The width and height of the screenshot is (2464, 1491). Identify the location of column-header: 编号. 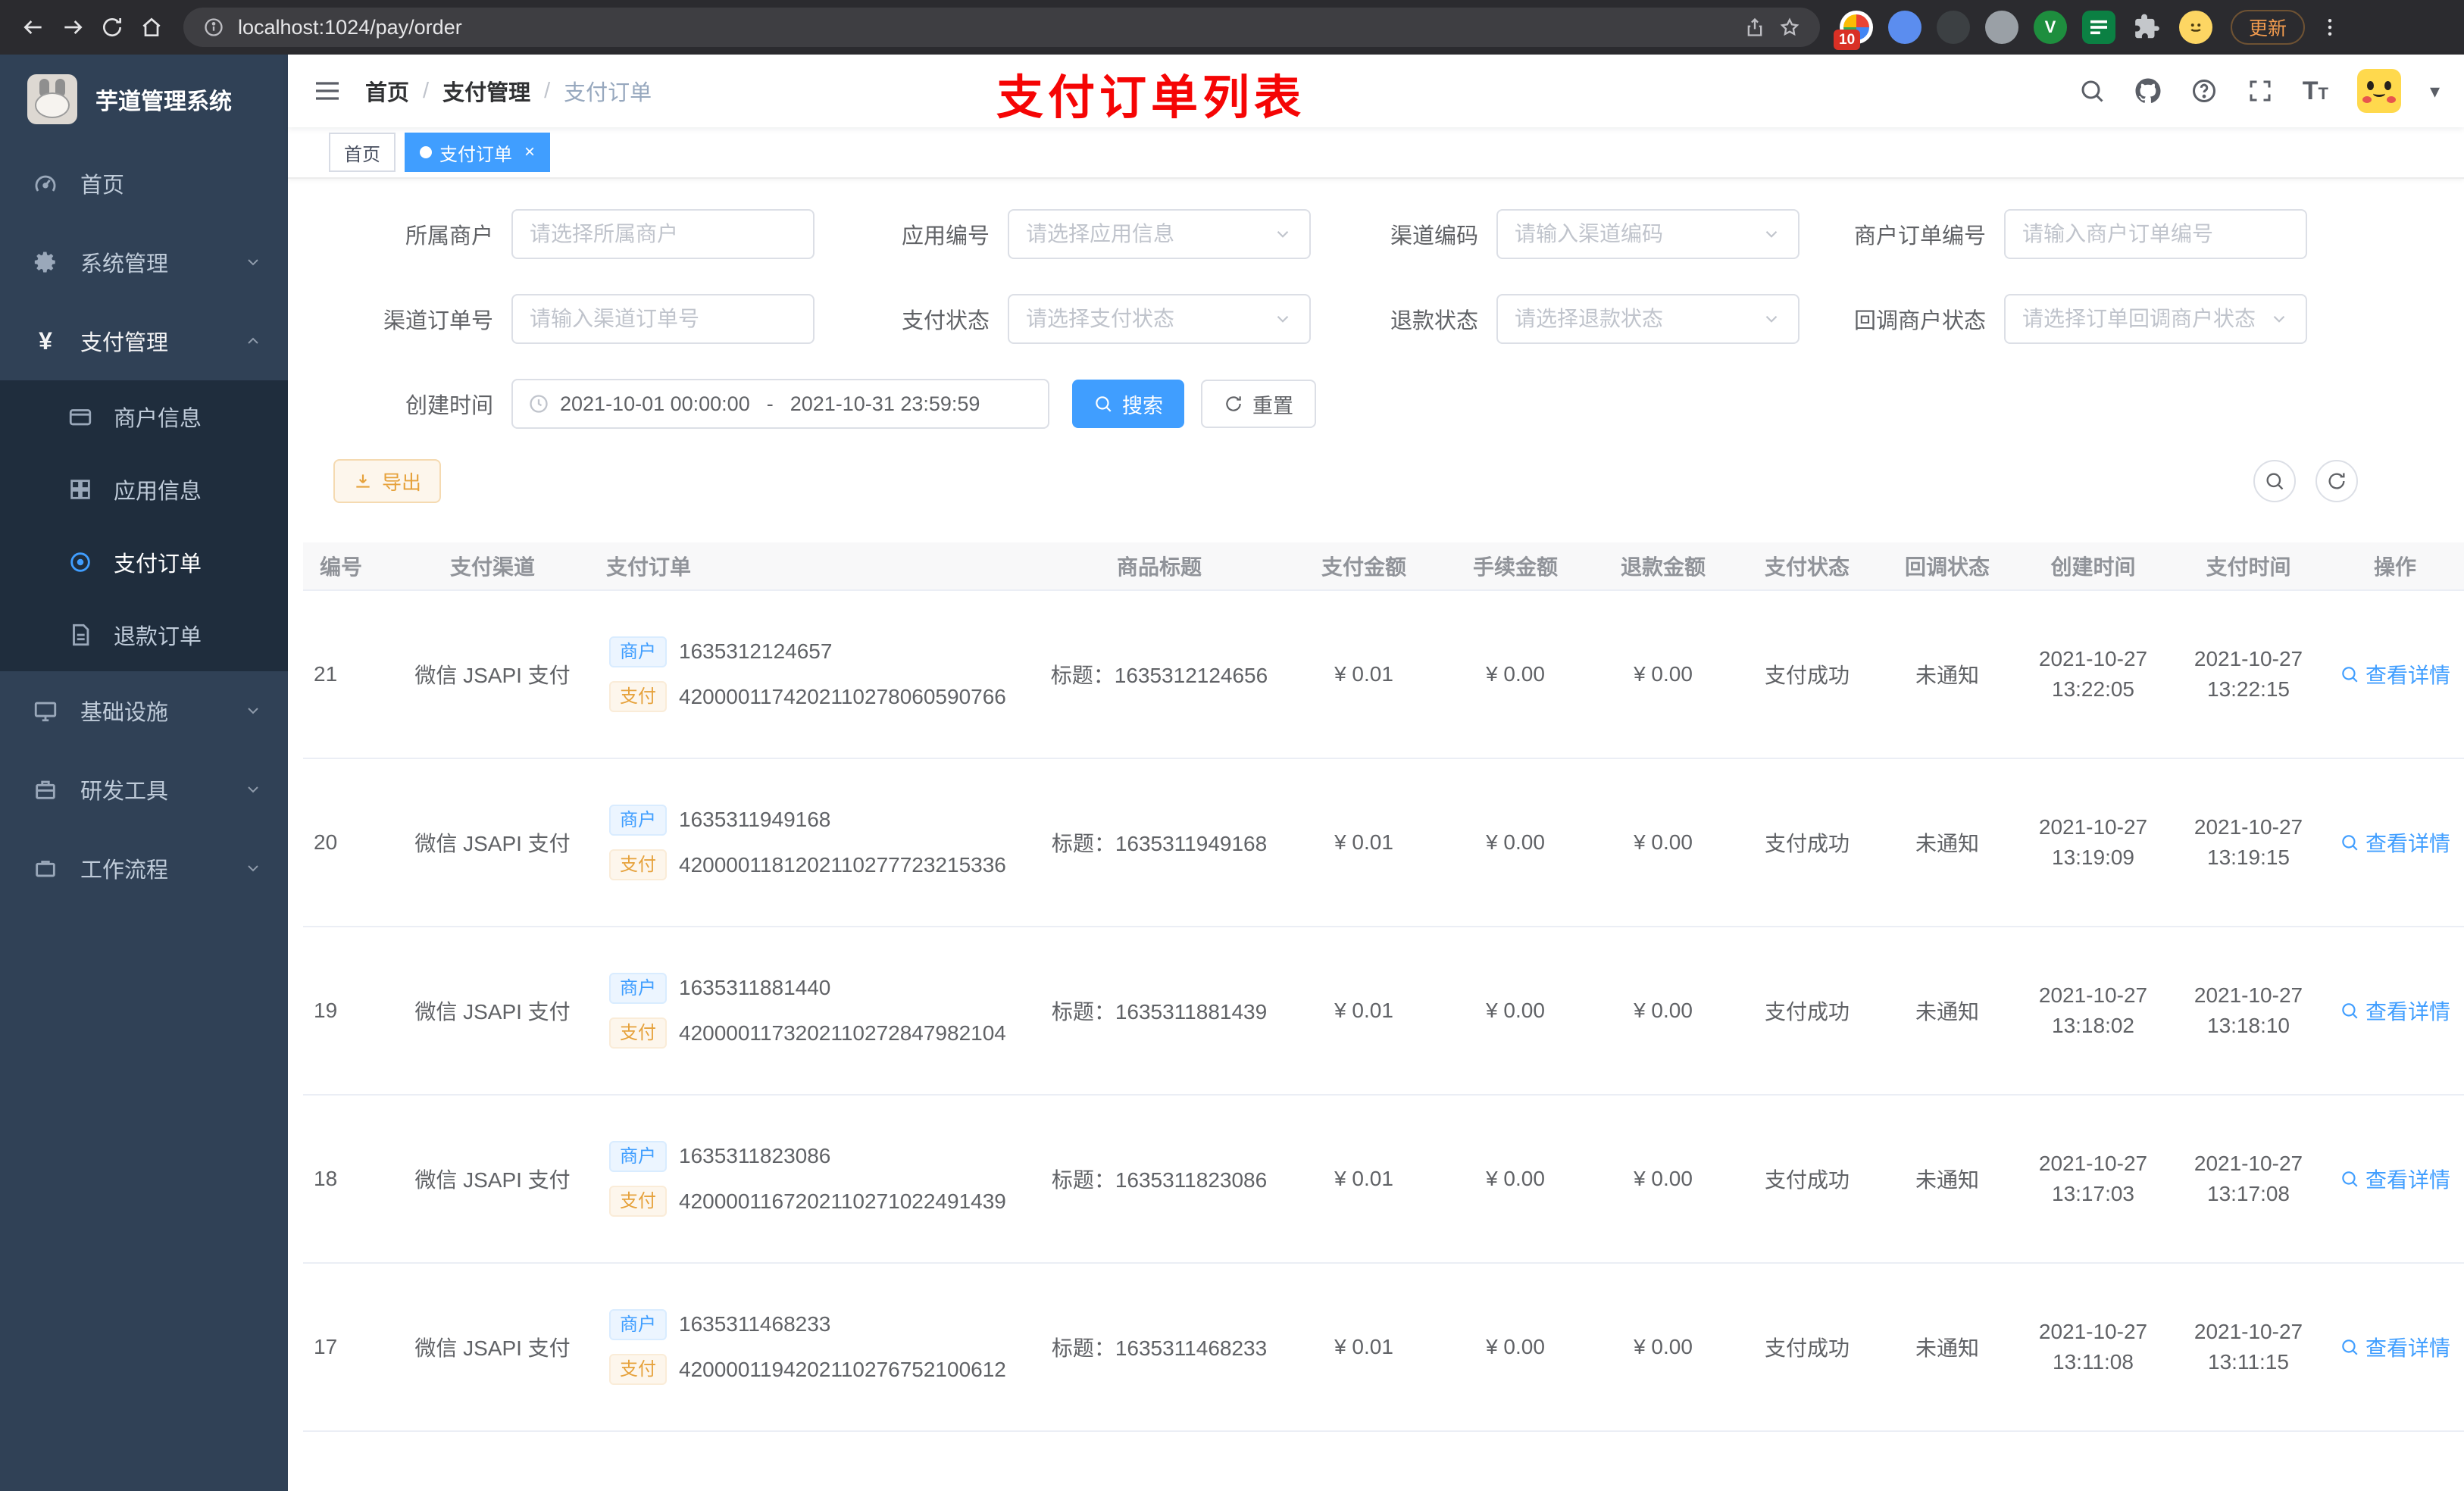
(340, 567).